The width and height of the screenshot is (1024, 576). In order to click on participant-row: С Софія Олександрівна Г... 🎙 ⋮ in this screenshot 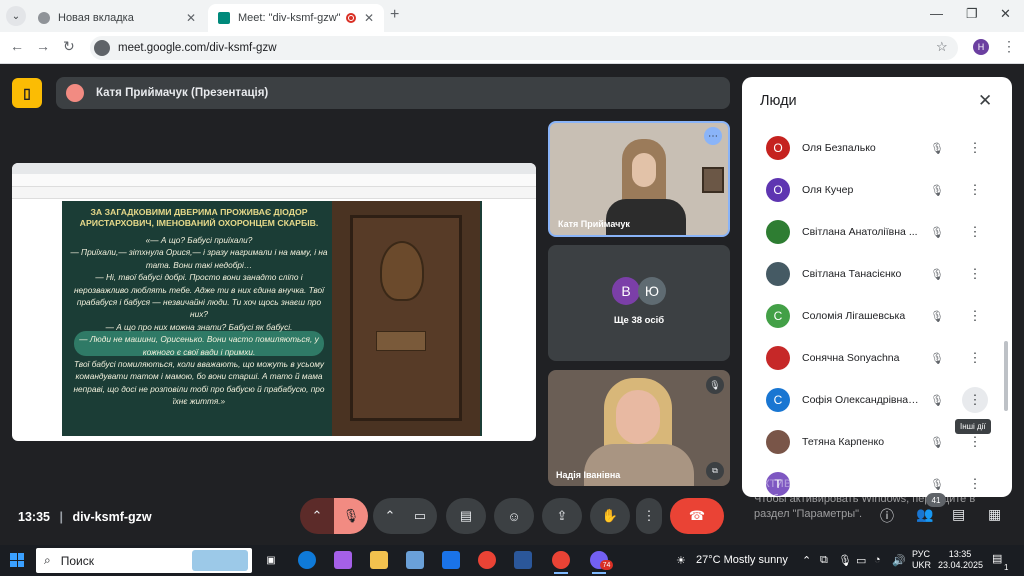, I will do `click(877, 400)`.